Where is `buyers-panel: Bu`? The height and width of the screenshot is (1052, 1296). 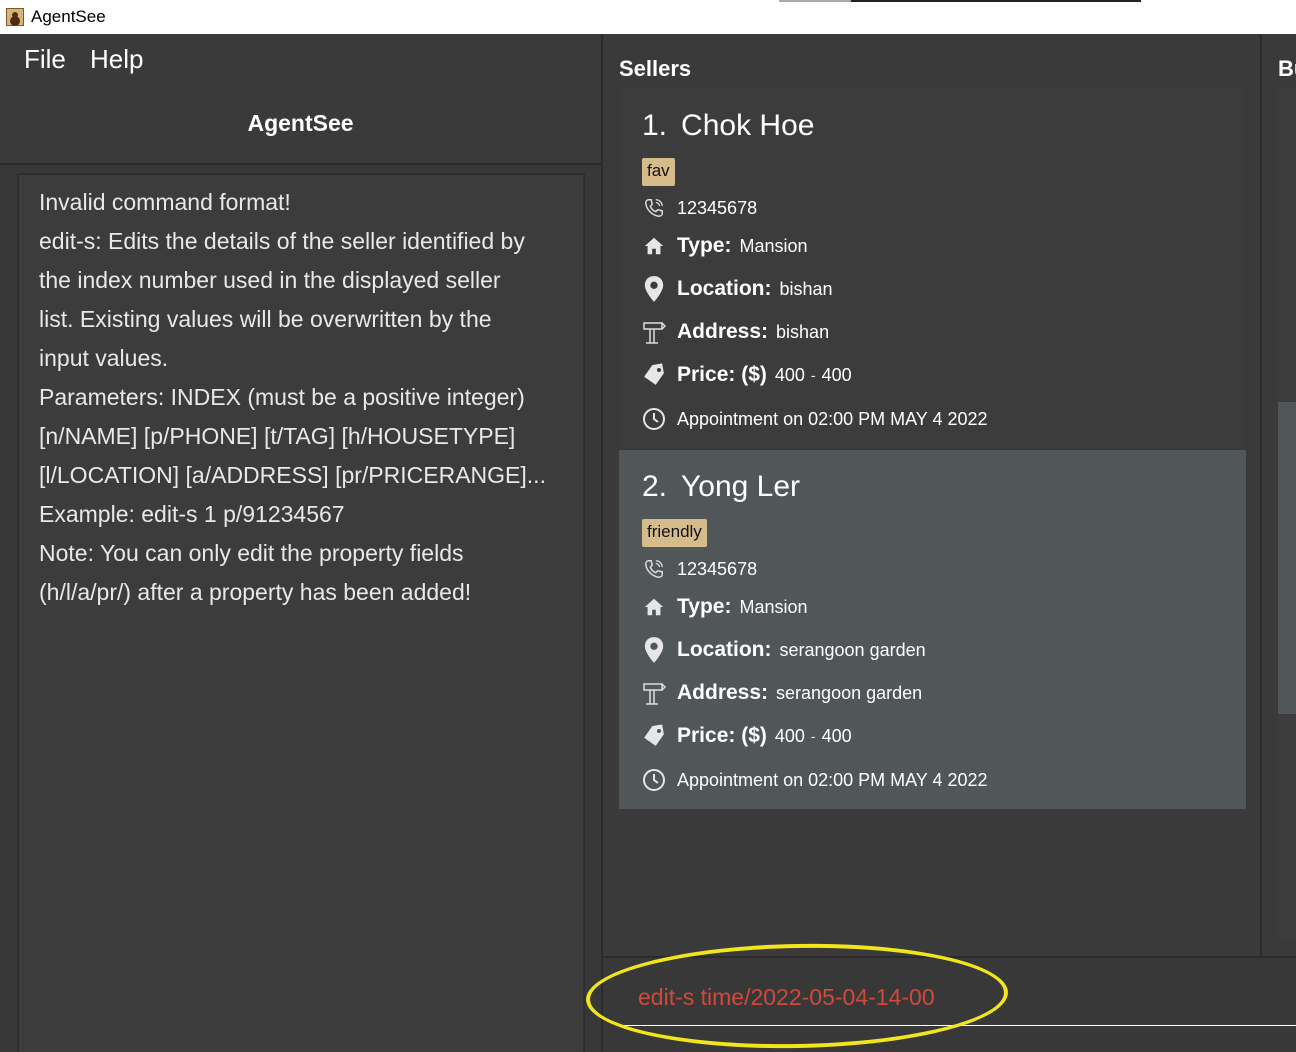 buyers-panel: Bu is located at coordinates (1278, 495).